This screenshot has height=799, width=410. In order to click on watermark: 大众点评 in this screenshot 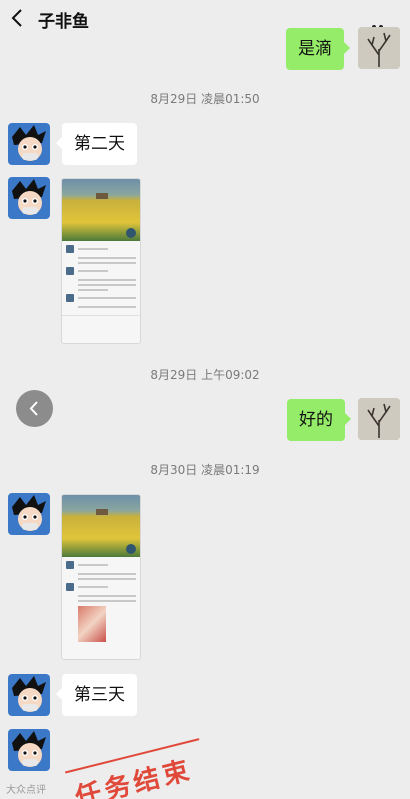, I will do `click(26, 790)`.